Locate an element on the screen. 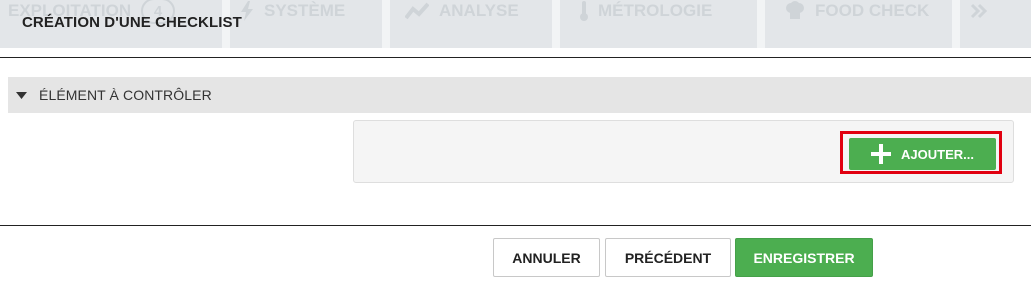  thermometer-icon is located at coordinates (584, 11).